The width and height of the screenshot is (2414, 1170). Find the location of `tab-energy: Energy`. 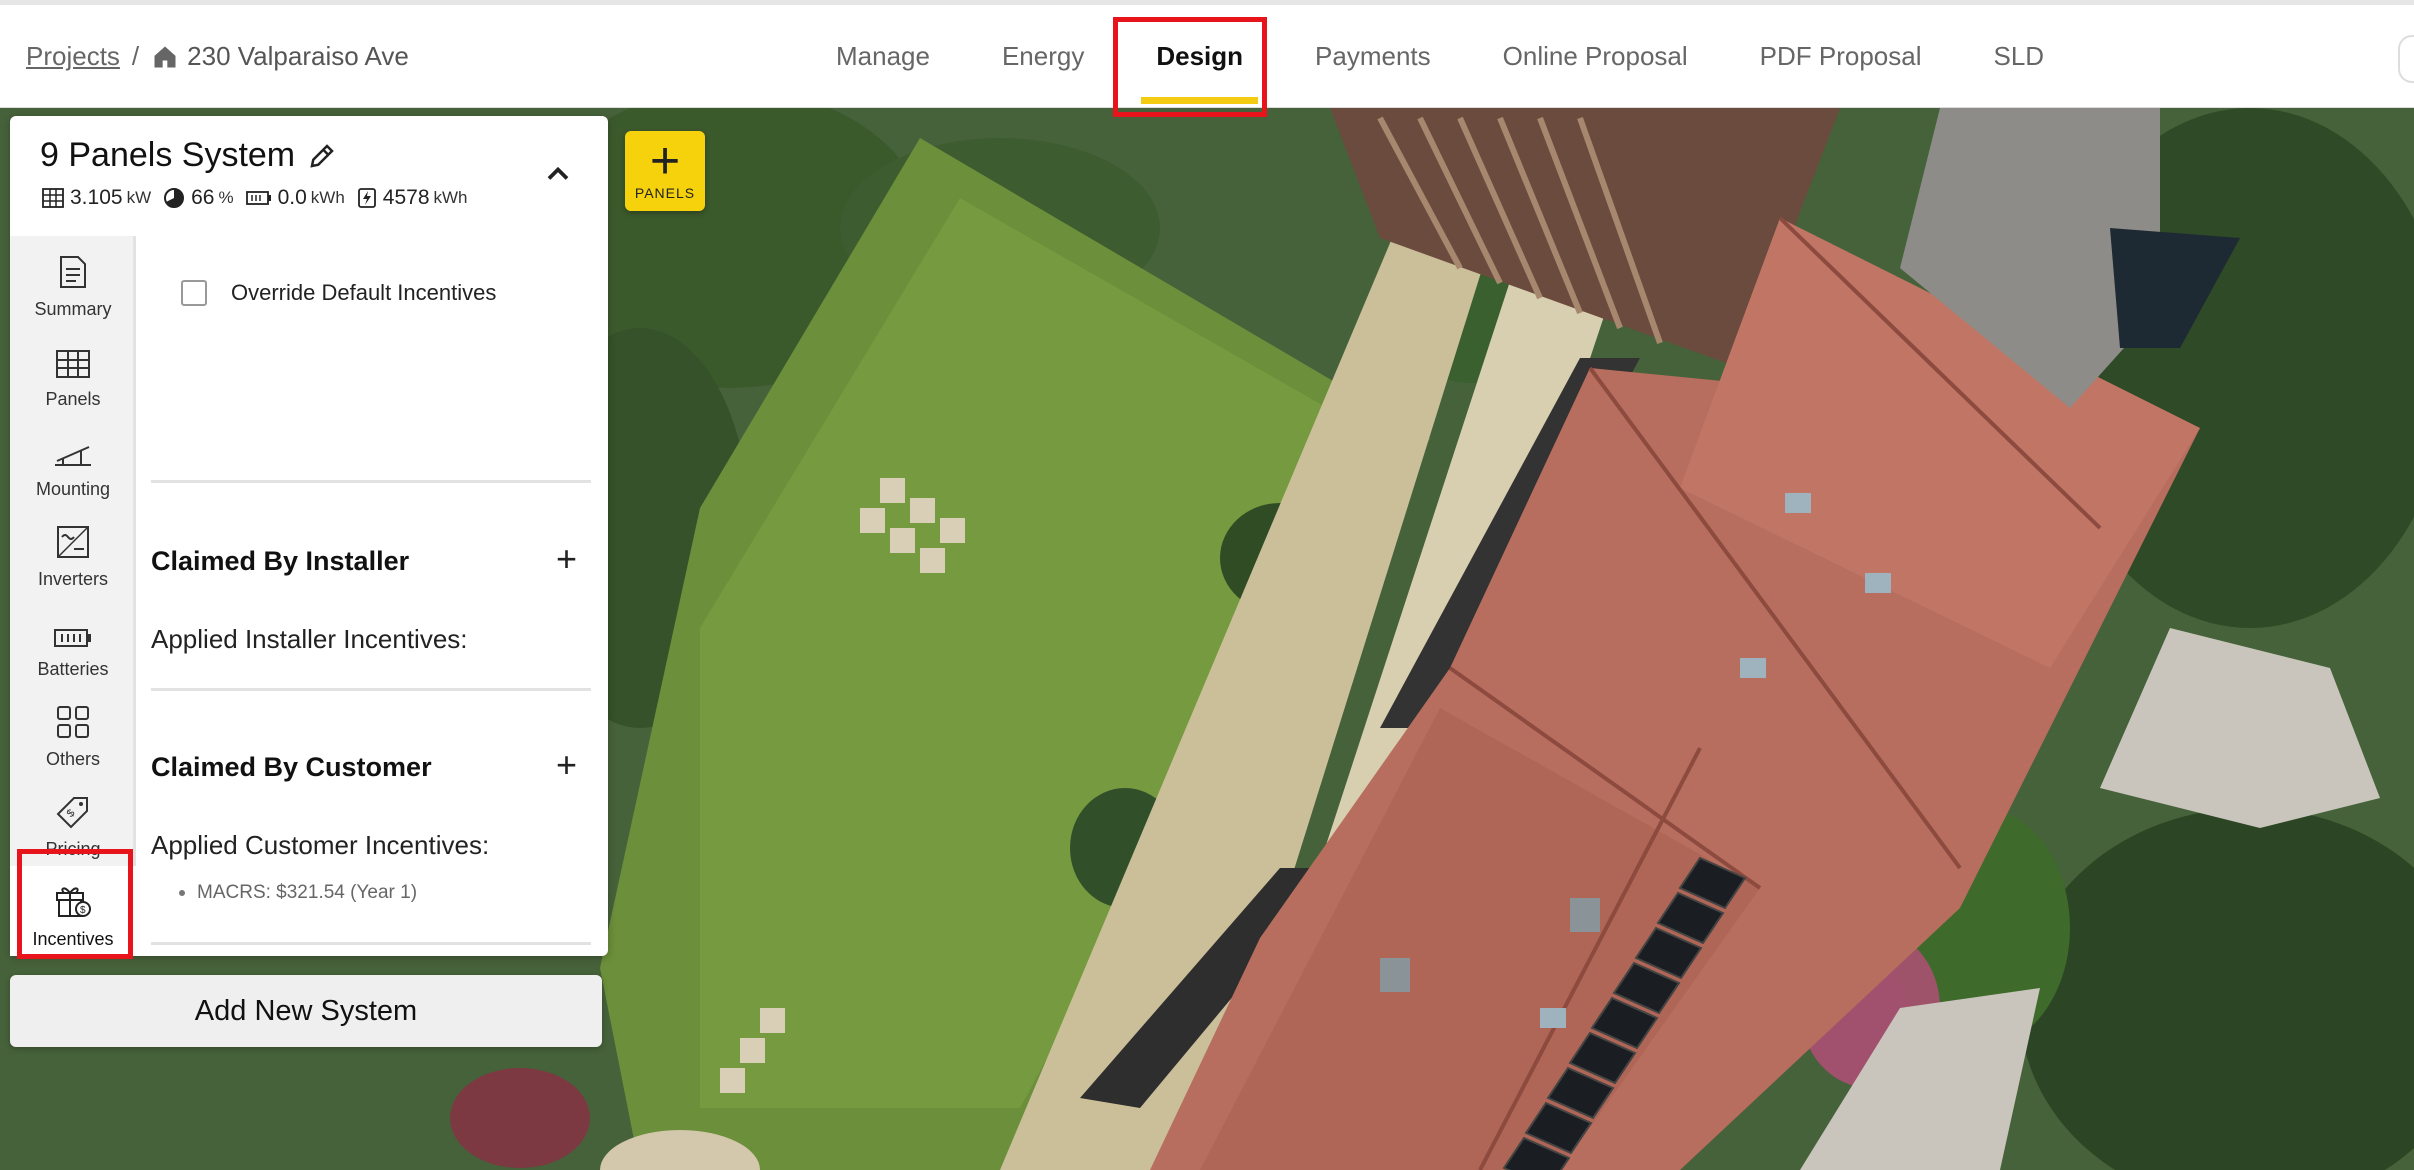

tab-energy: Energy is located at coordinates (1043, 56).